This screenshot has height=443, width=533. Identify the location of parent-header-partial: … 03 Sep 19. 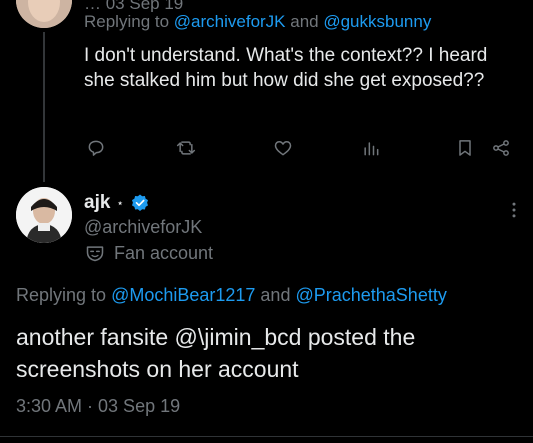
(134, 6).